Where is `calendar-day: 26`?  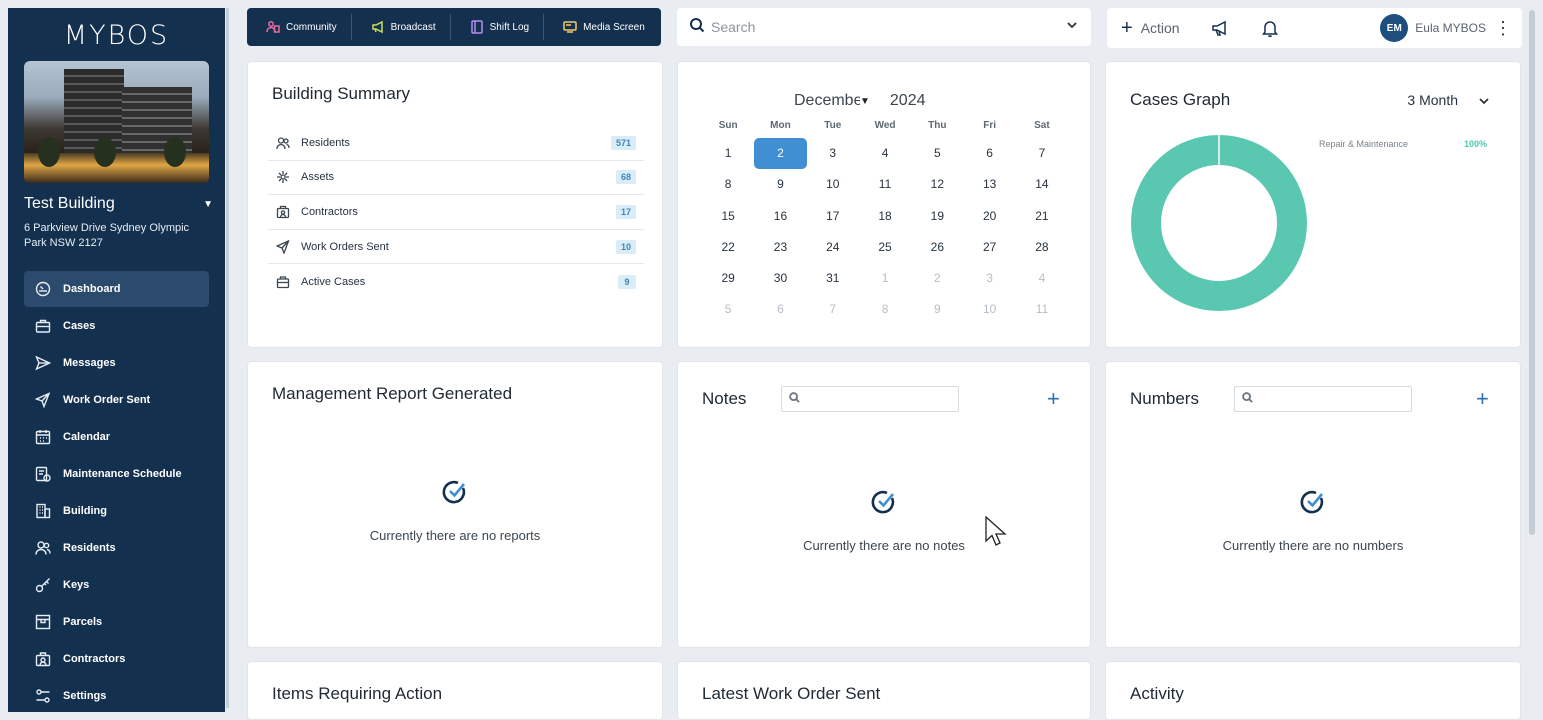 calendar-day: 26 is located at coordinates (937, 247).